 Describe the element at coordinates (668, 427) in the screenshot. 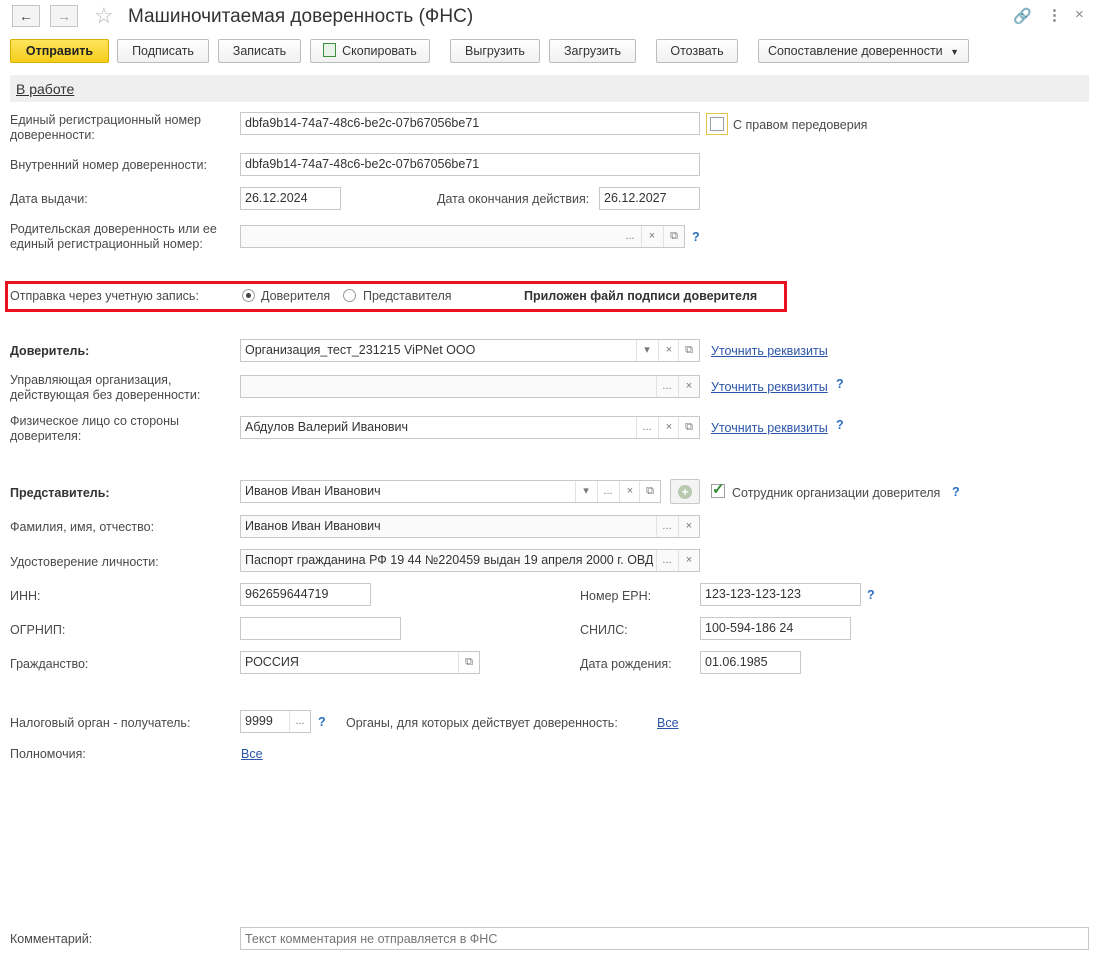

I see `principal-person-clear-button: ×` at that location.